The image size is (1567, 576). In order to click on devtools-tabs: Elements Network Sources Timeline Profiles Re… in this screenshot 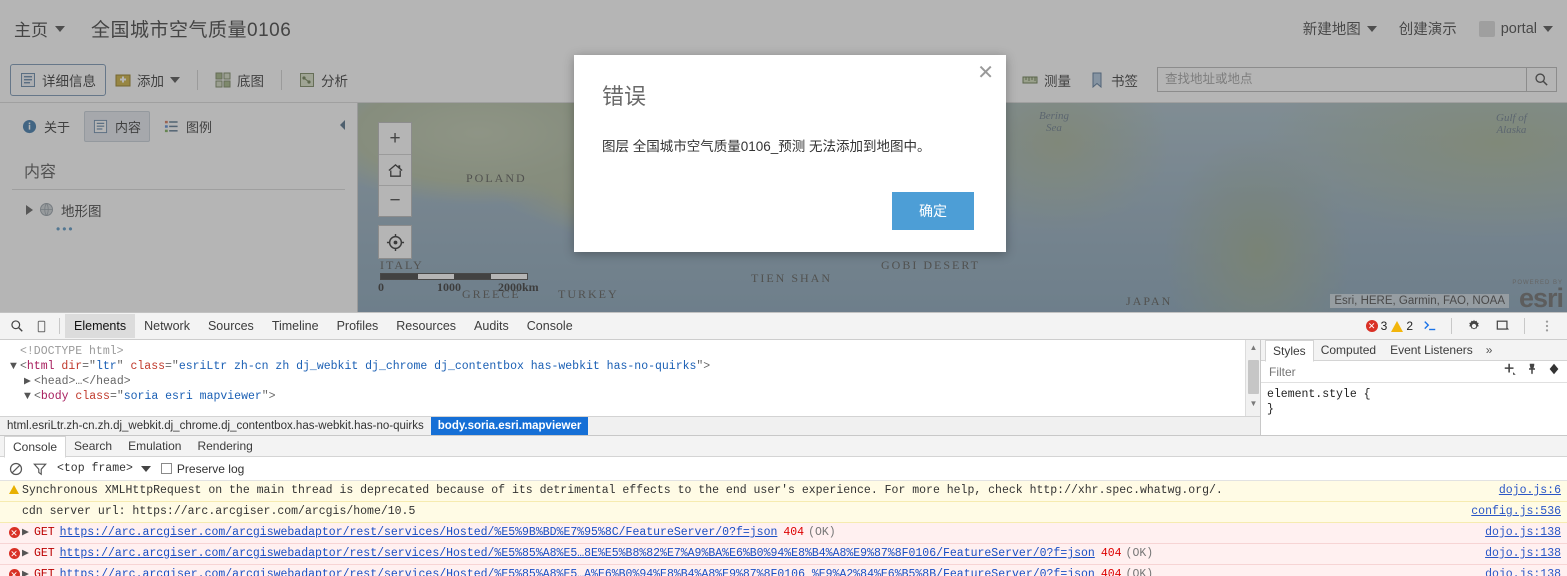, I will do `click(323, 326)`.